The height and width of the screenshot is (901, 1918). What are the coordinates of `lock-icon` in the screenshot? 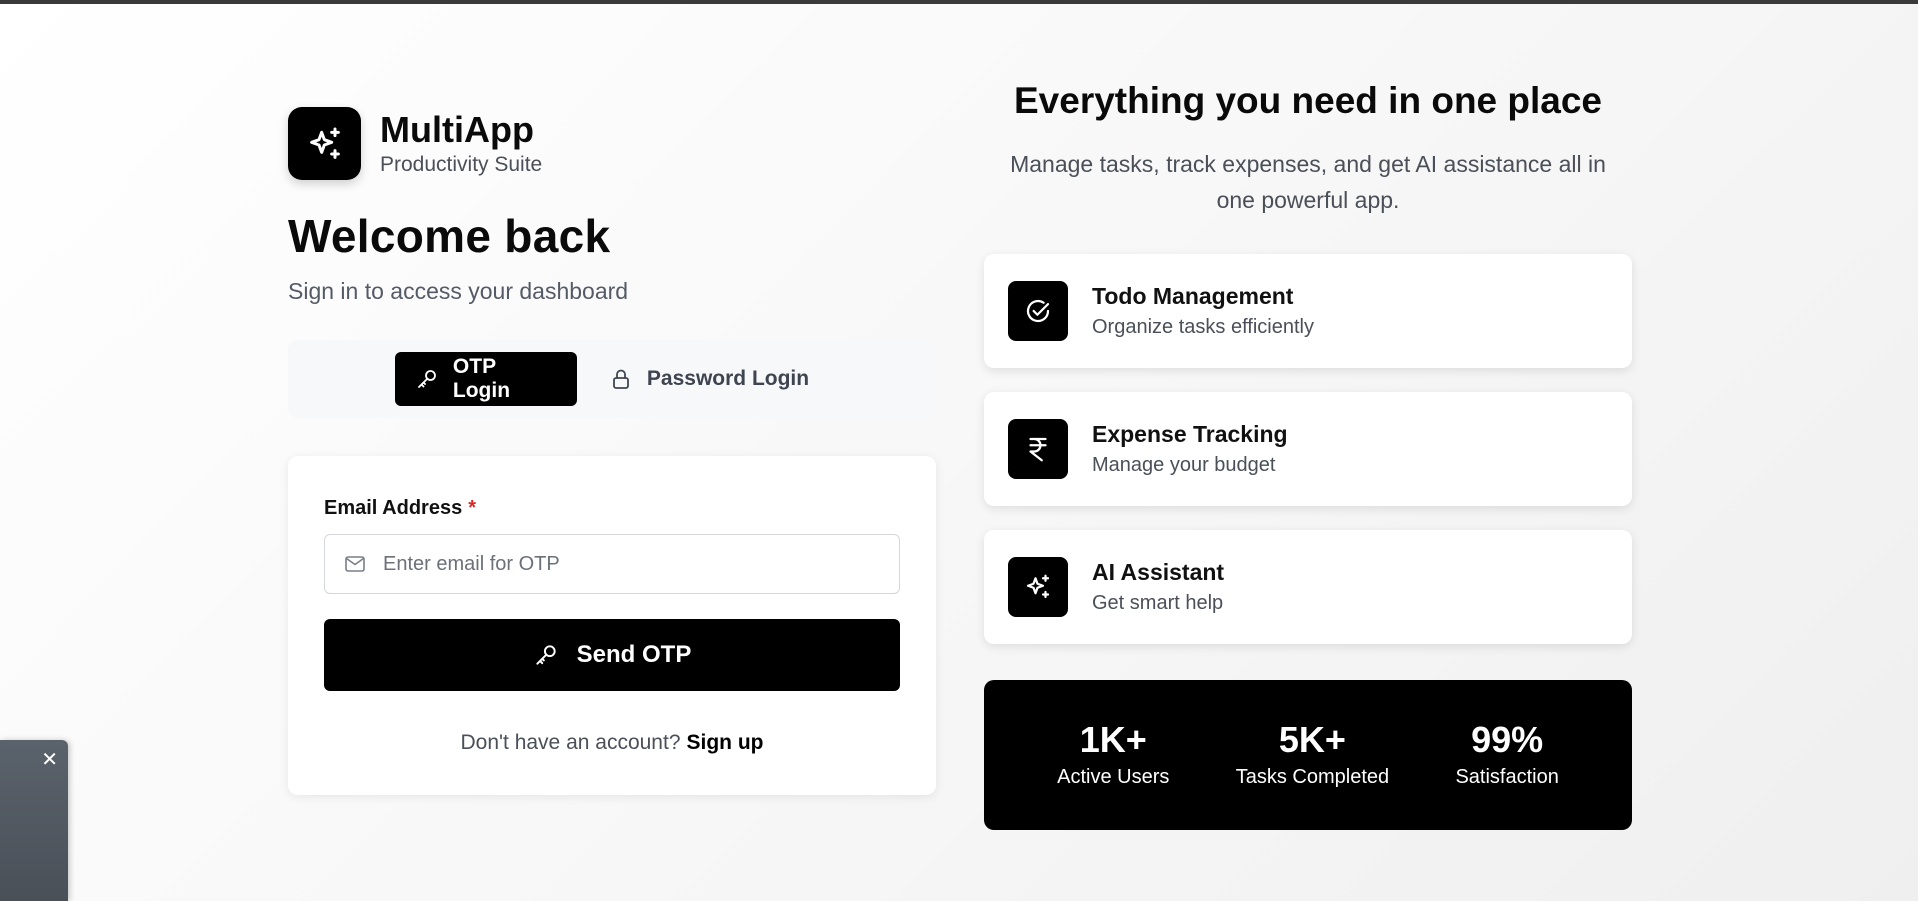 It's located at (621, 379).